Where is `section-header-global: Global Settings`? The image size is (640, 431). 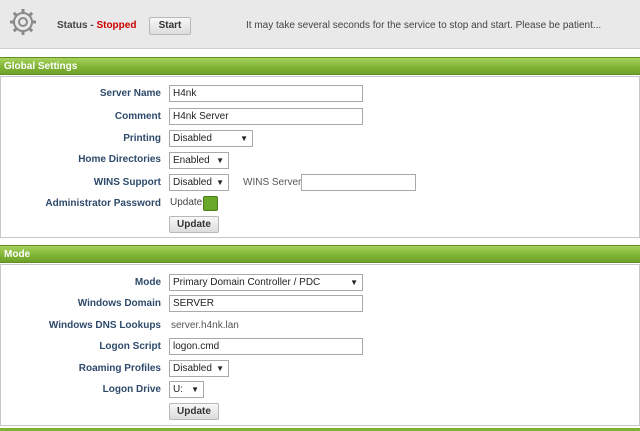 section-header-global: Global Settings is located at coordinates (320, 66).